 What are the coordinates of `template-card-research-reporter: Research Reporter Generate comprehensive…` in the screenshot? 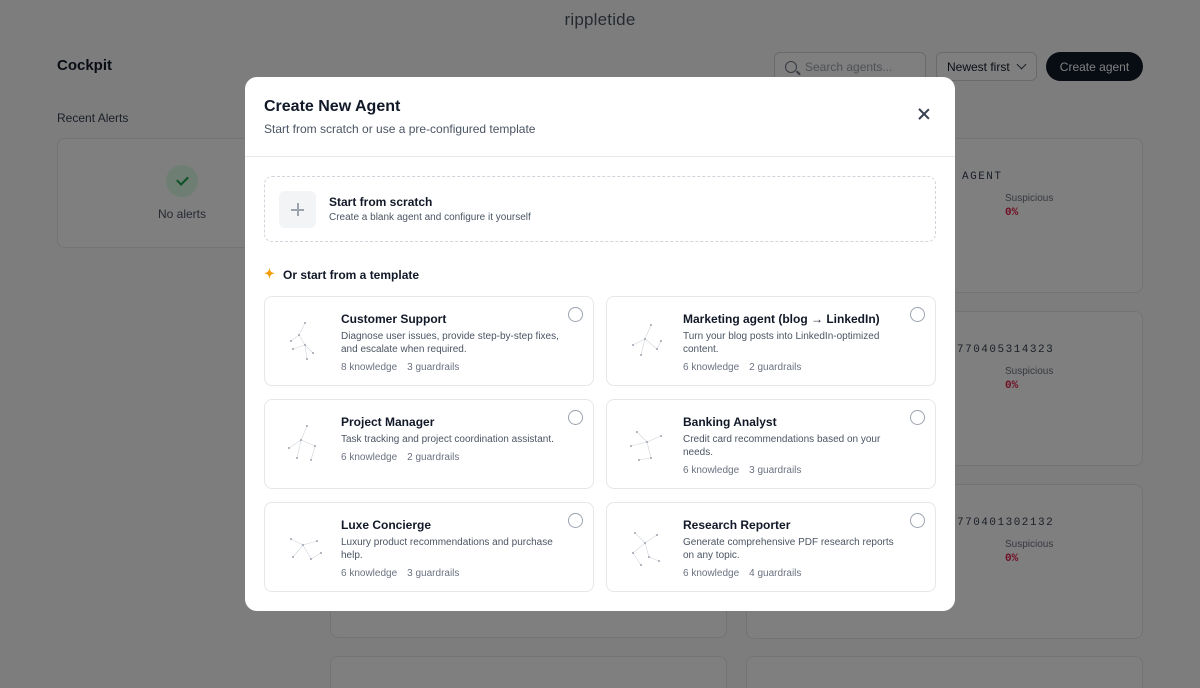 It's located at (771, 547).